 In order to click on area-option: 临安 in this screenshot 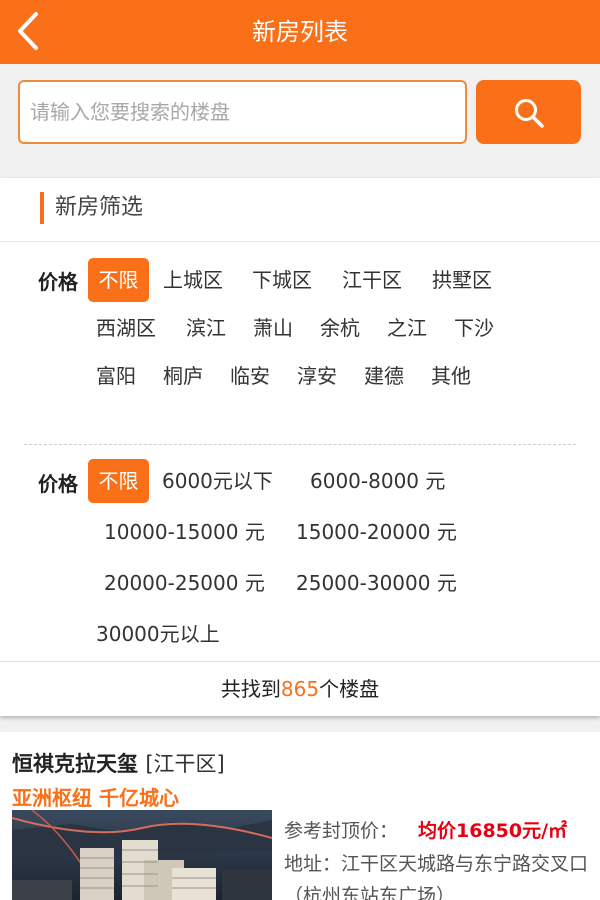, I will do `click(250, 376)`.